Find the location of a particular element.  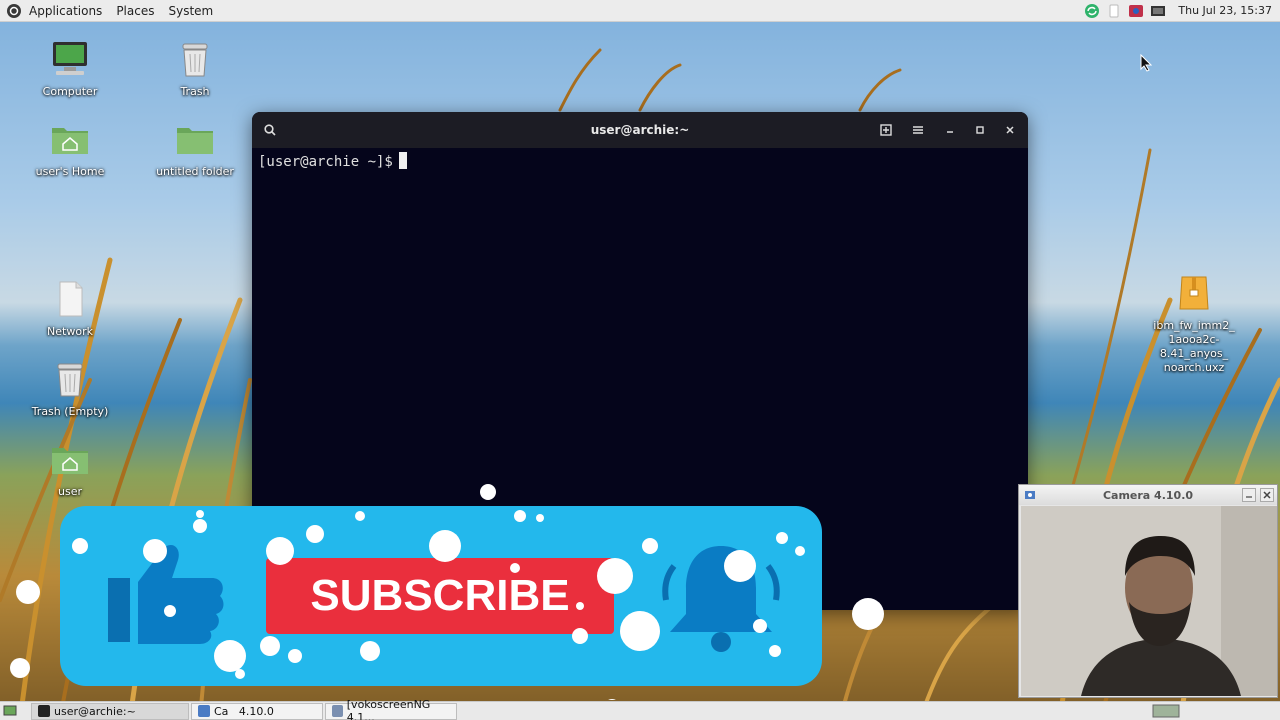

desktop-icon-untitled-folder: untitled folder is located at coordinates (195, 149).